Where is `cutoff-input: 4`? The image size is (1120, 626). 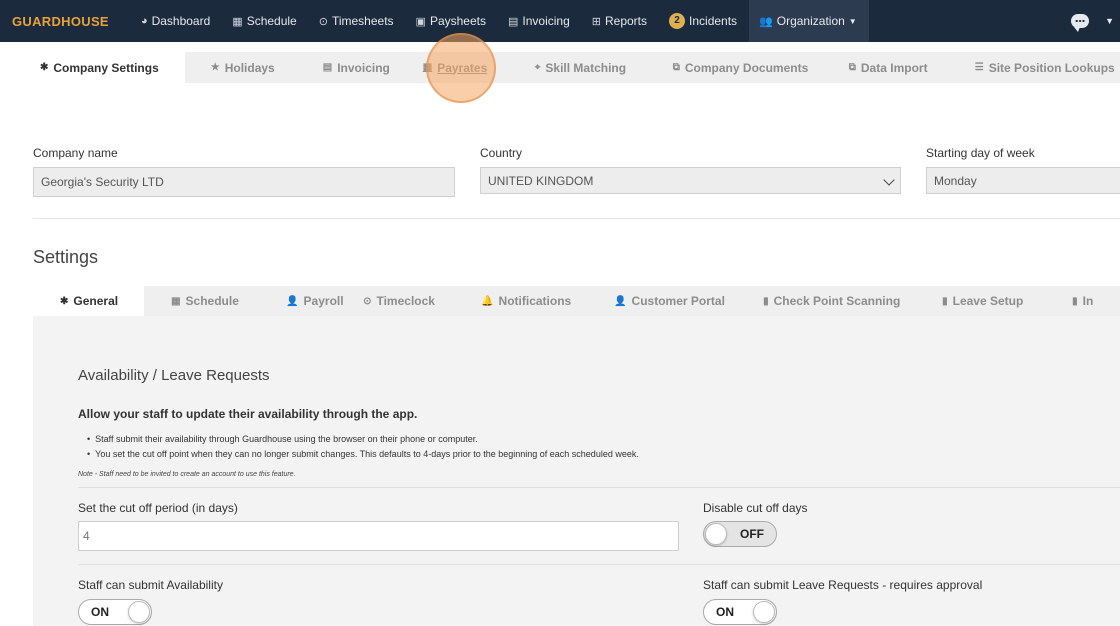
cutoff-input: 4 is located at coordinates (378, 536).